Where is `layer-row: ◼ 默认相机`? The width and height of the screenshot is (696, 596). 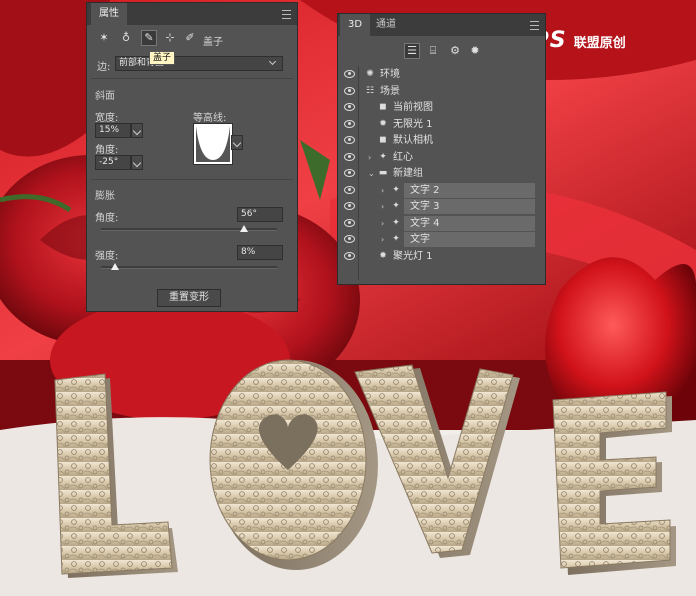 layer-row: ◼ 默认相机 is located at coordinates (441, 140).